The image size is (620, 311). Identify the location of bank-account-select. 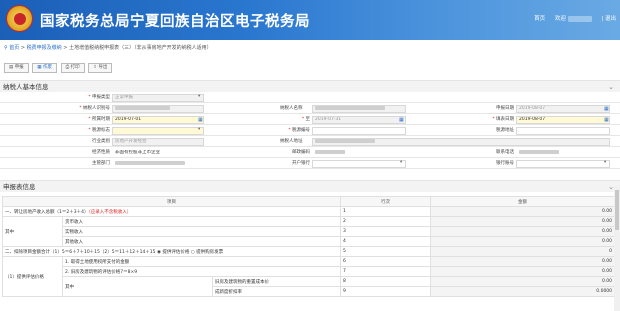
(563, 164).